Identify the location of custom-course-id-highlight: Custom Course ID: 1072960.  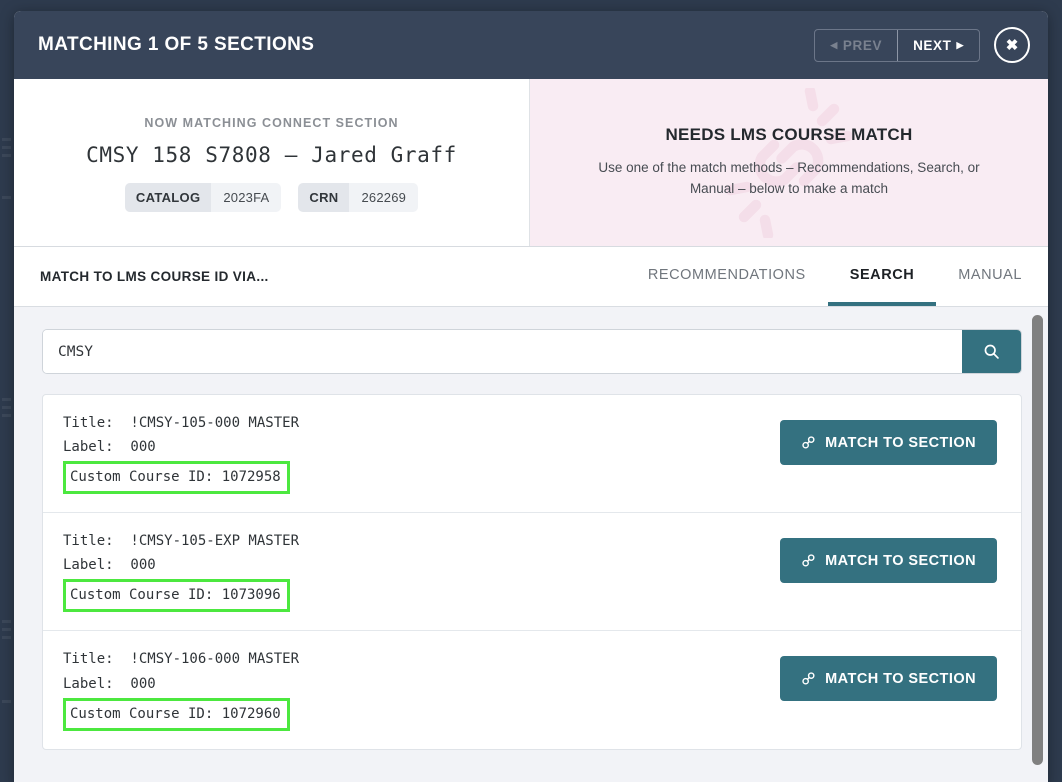
(176, 714).